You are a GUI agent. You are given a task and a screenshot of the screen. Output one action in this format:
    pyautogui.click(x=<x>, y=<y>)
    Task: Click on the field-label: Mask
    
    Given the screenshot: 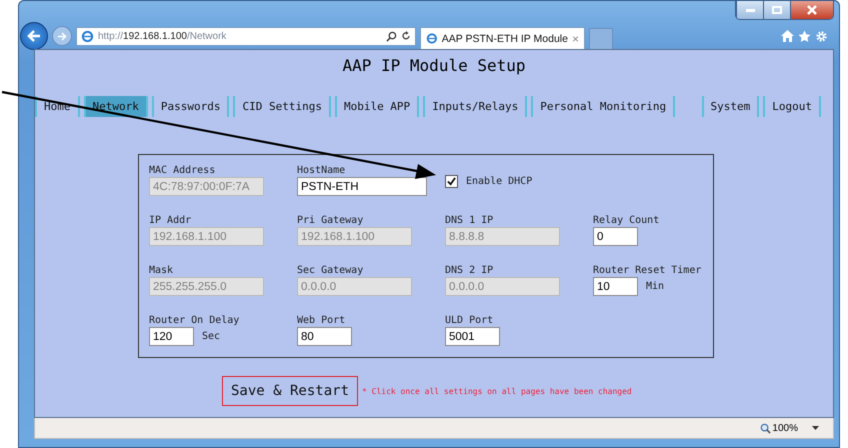 What is the action you would take?
    pyautogui.click(x=161, y=270)
    